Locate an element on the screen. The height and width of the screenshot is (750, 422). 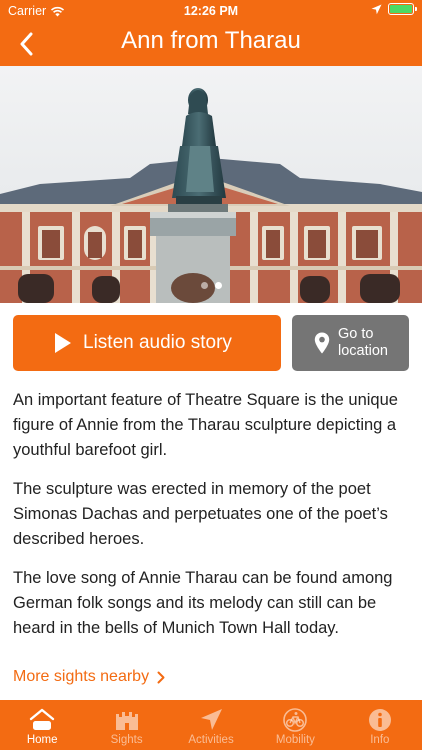
navigation-arrow-icon is located at coordinates (212, 719).